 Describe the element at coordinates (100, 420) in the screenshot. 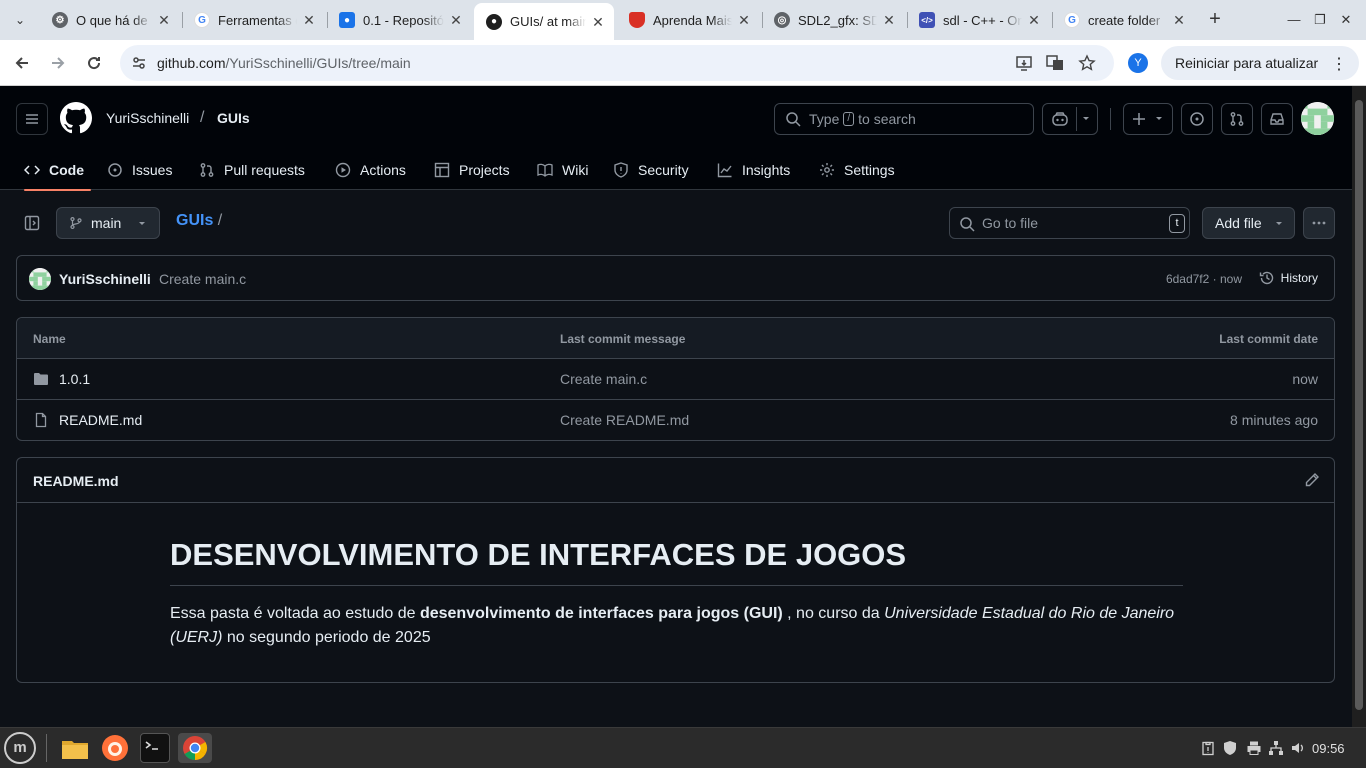

I see `file-name-link: README.md` at that location.